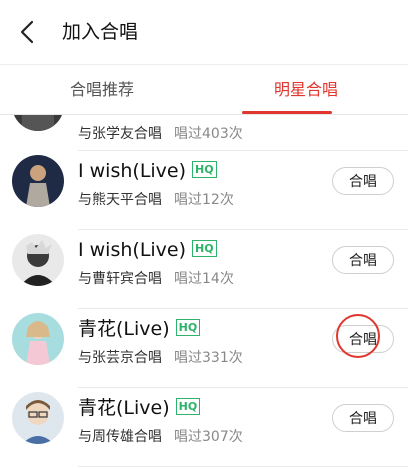  What do you see at coordinates (102, 90) in the screenshot?
I see `tab-recommended: 合唱推荐` at bounding box center [102, 90].